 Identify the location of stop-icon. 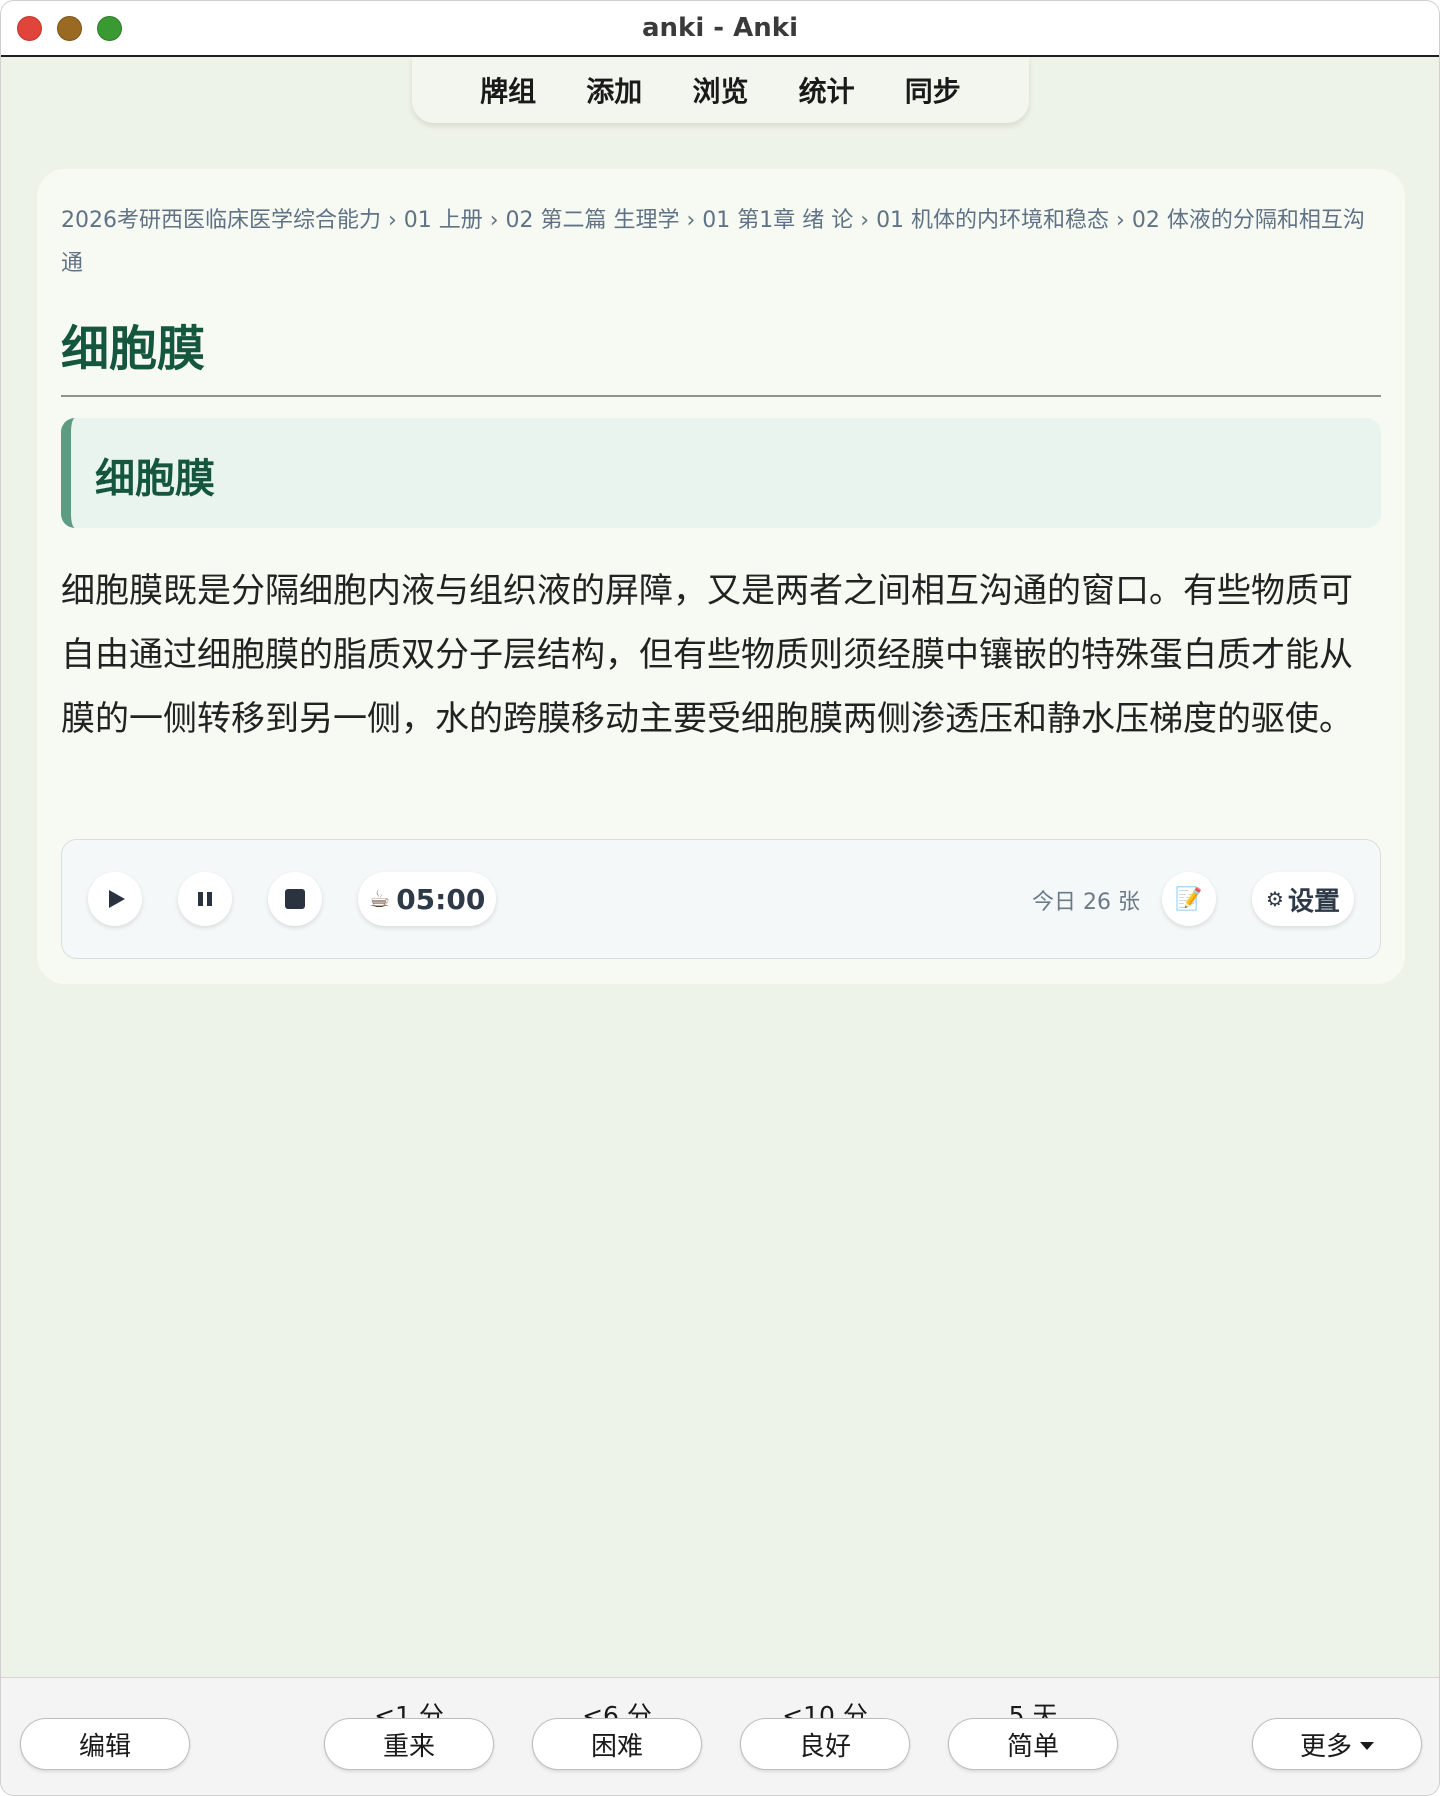
(295, 899).